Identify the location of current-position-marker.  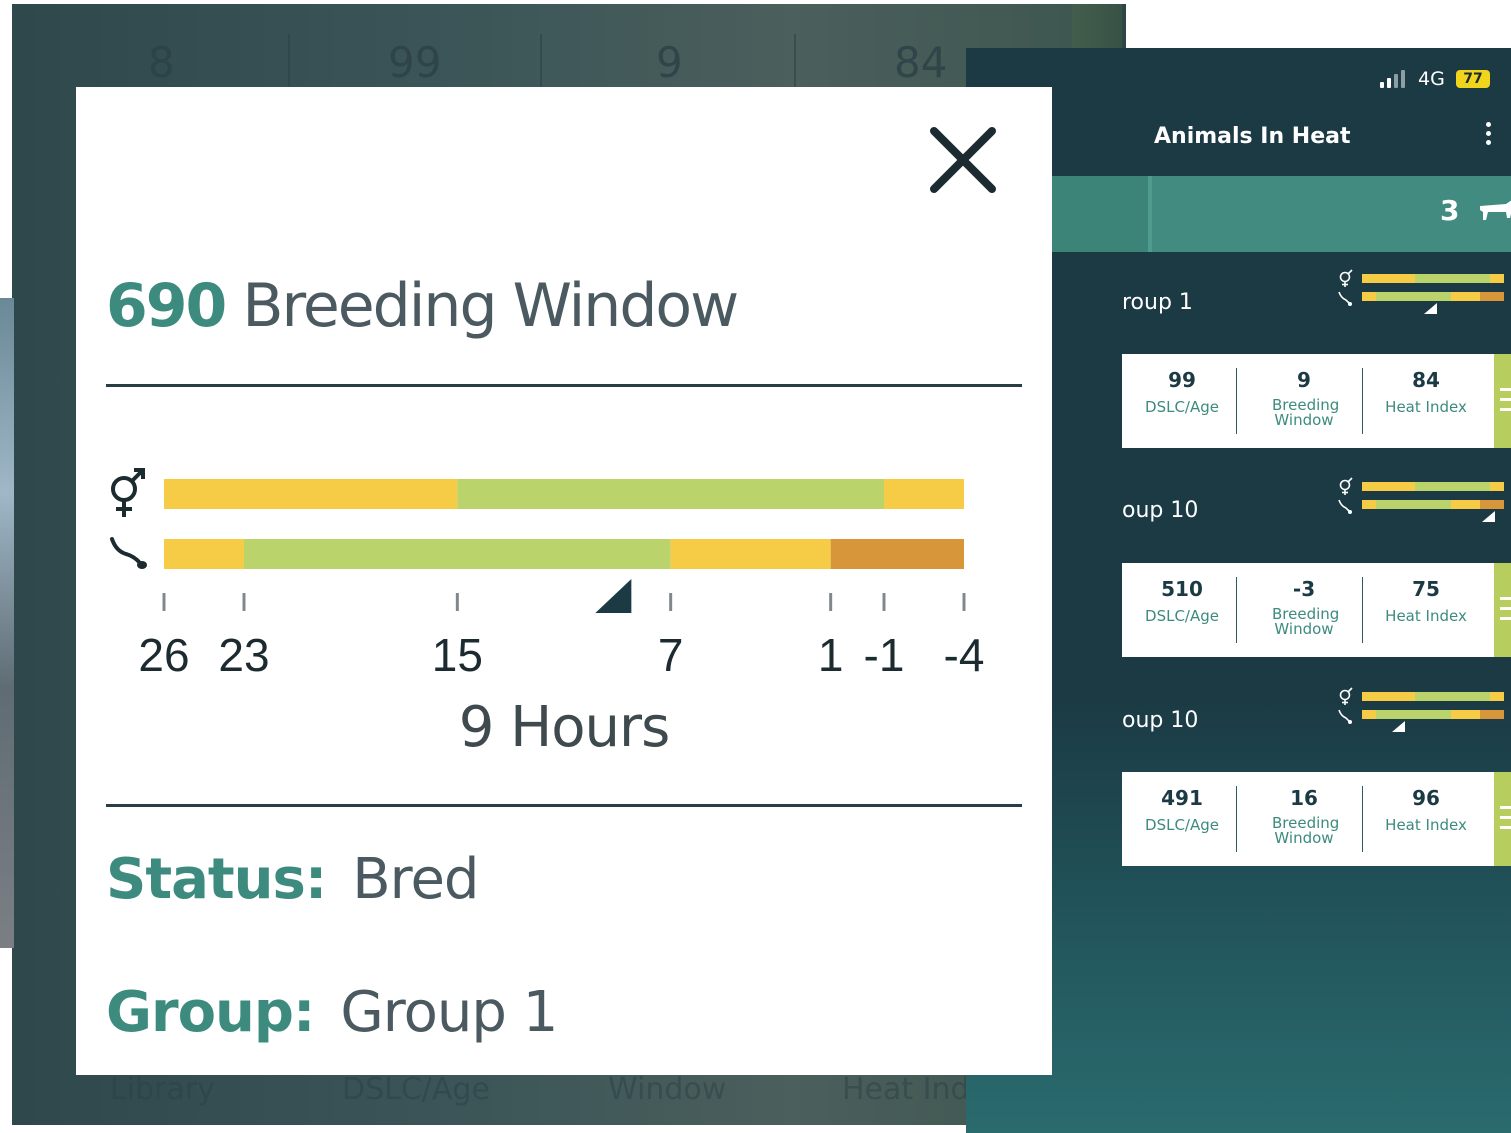
(613, 596).